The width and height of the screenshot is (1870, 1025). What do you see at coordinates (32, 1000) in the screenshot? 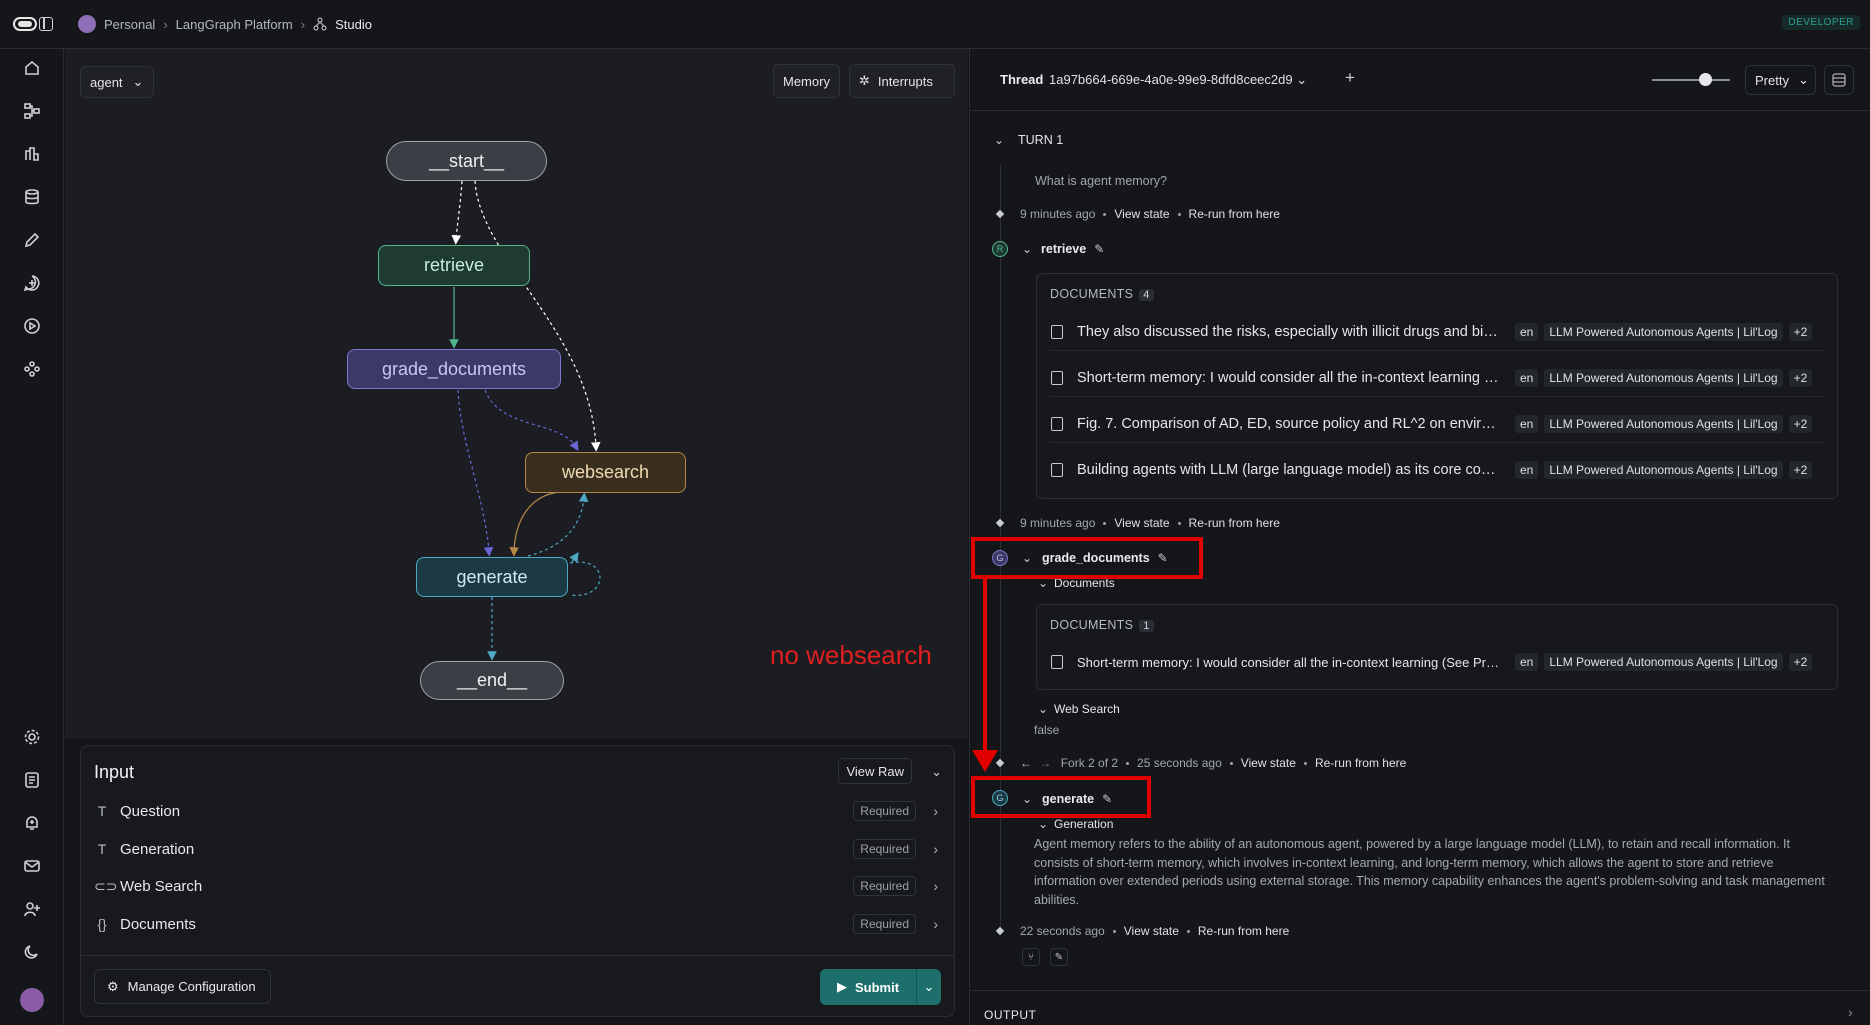
I see `user-avatar` at bounding box center [32, 1000].